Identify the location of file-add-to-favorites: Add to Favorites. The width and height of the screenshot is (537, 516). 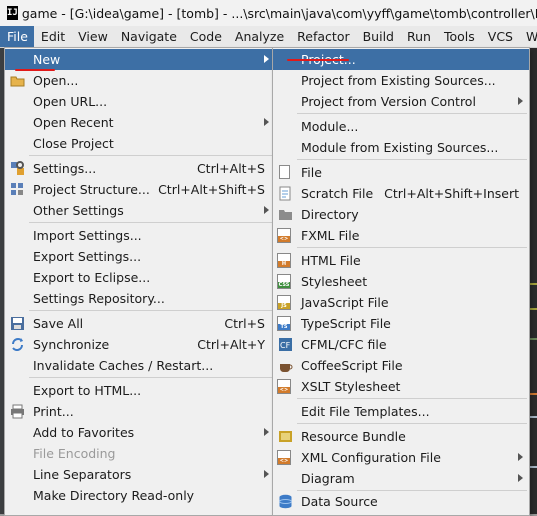
(140, 432).